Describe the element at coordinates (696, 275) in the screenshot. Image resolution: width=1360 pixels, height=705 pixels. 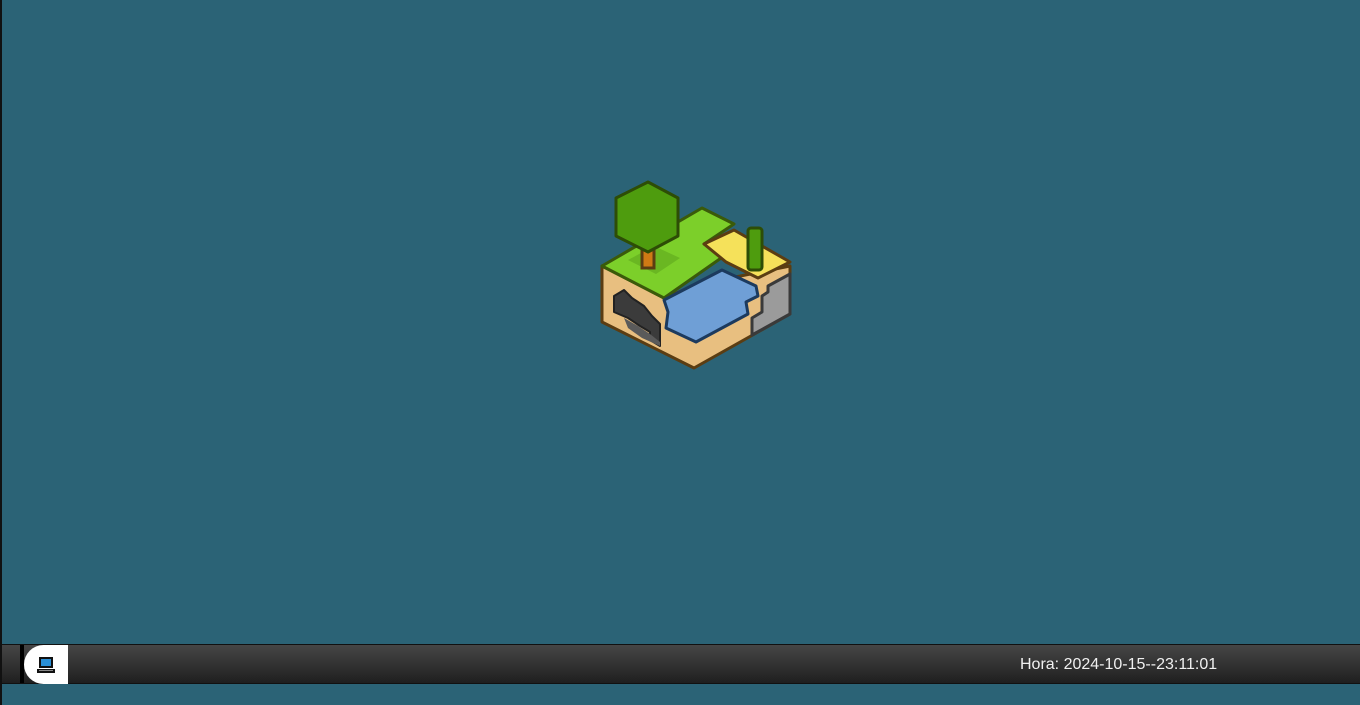
I see `voxel-island-logo-icon` at that location.